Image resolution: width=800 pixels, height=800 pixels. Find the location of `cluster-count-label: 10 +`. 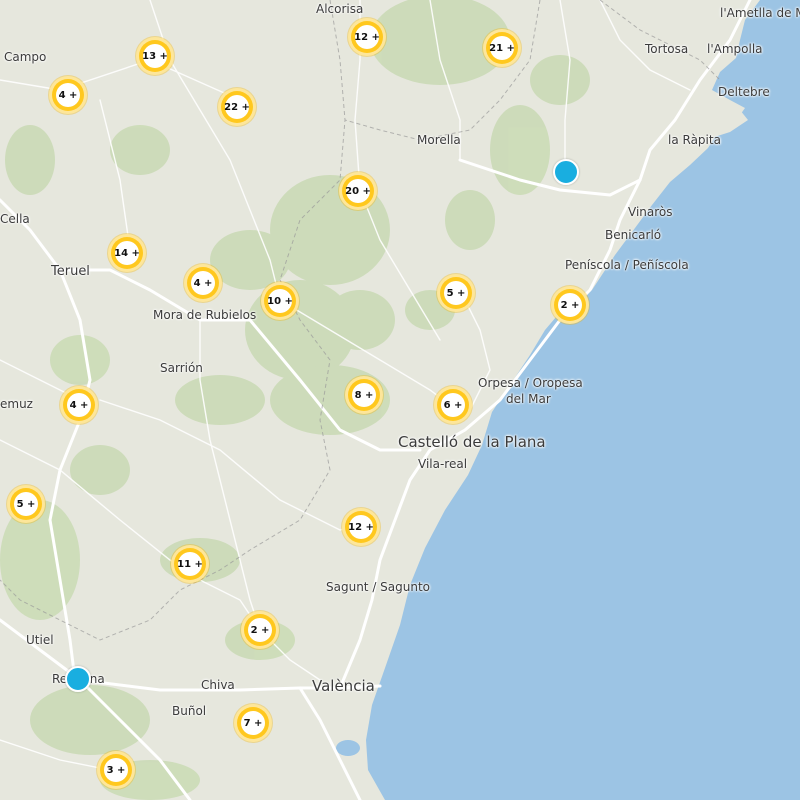

cluster-count-label: 10 + is located at coordinates (280, 301).